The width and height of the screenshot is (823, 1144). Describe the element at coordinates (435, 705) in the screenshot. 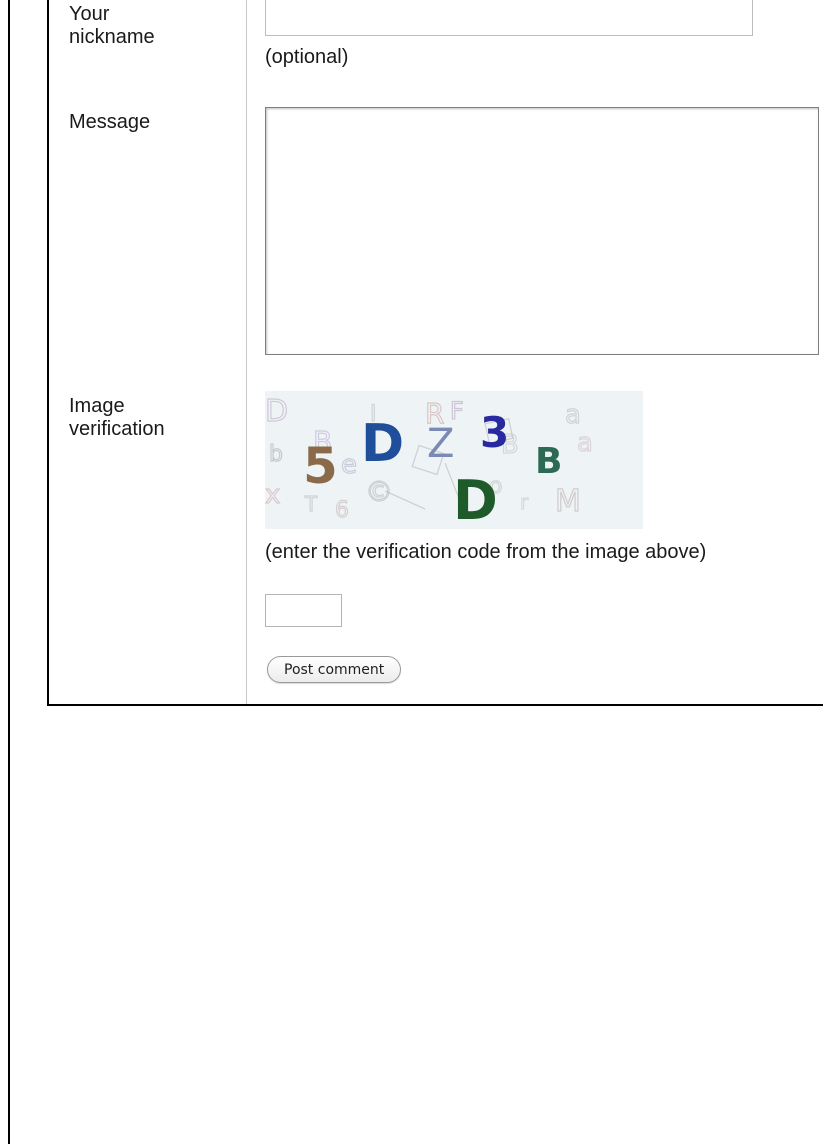

I see `form-bottom-border` at that location.